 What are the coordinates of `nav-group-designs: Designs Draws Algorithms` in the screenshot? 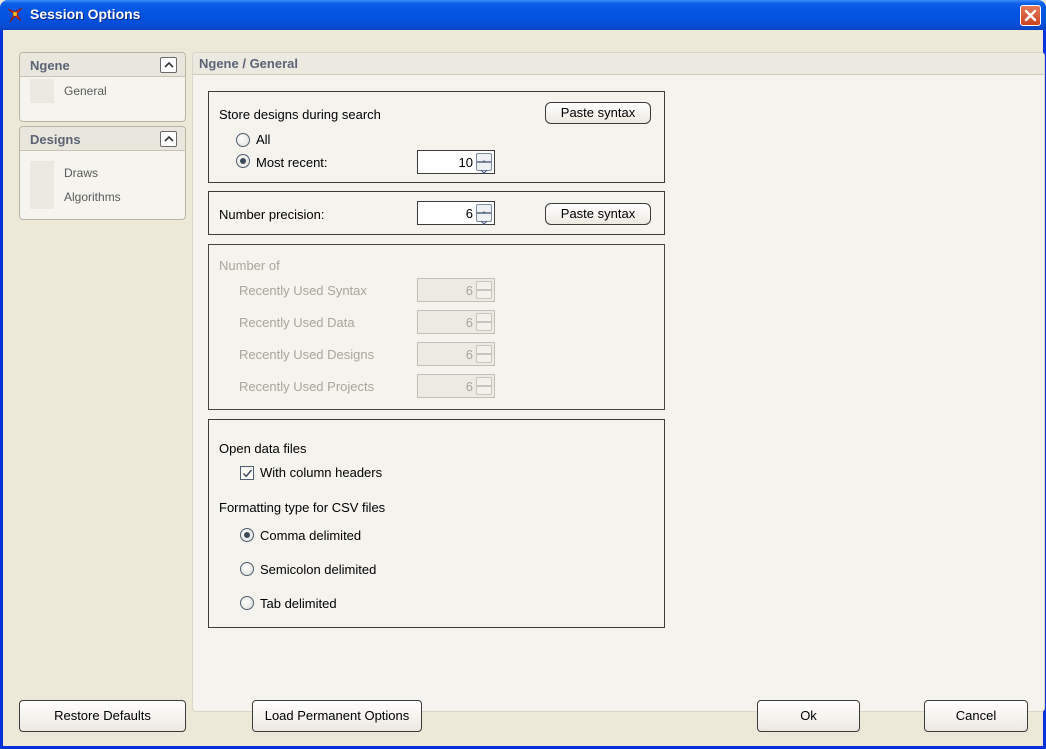 It's located at (102, 173).